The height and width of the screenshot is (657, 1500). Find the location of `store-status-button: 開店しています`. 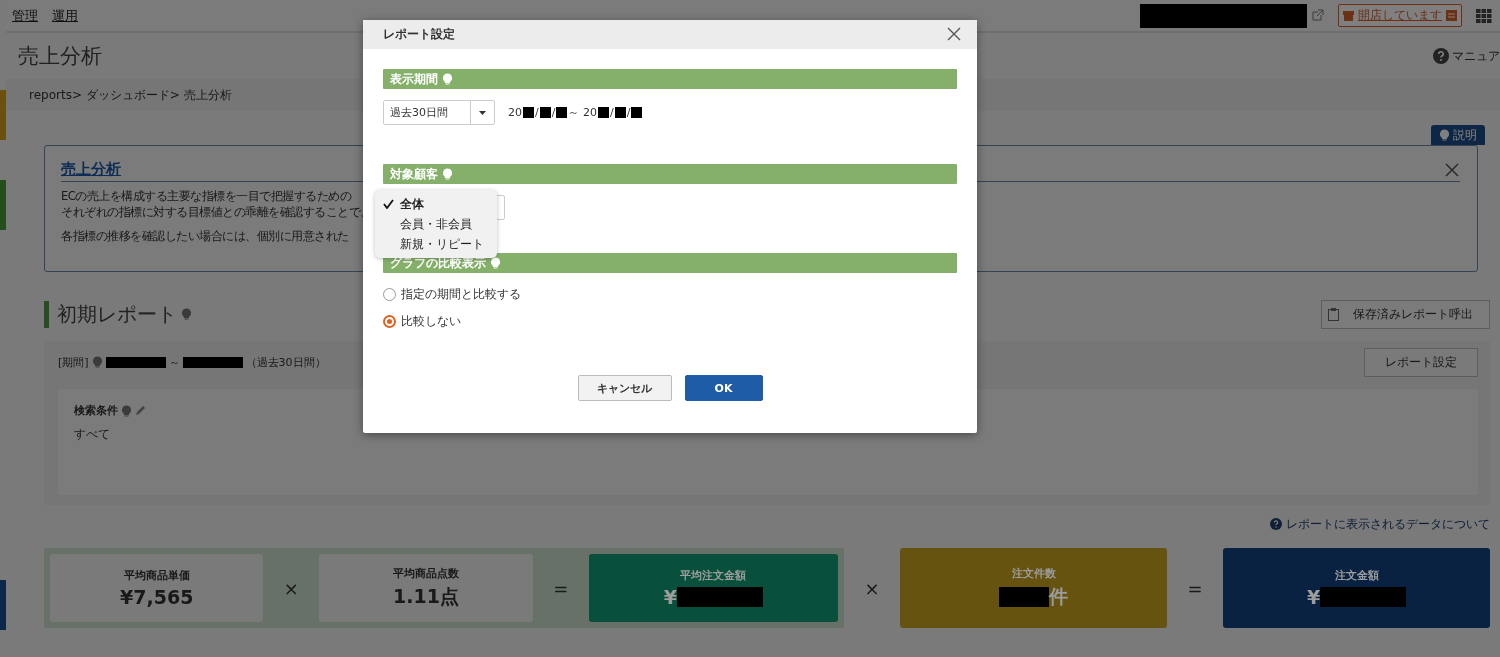

store-status-button: 開店しています is located at coordinates (1400, 15).